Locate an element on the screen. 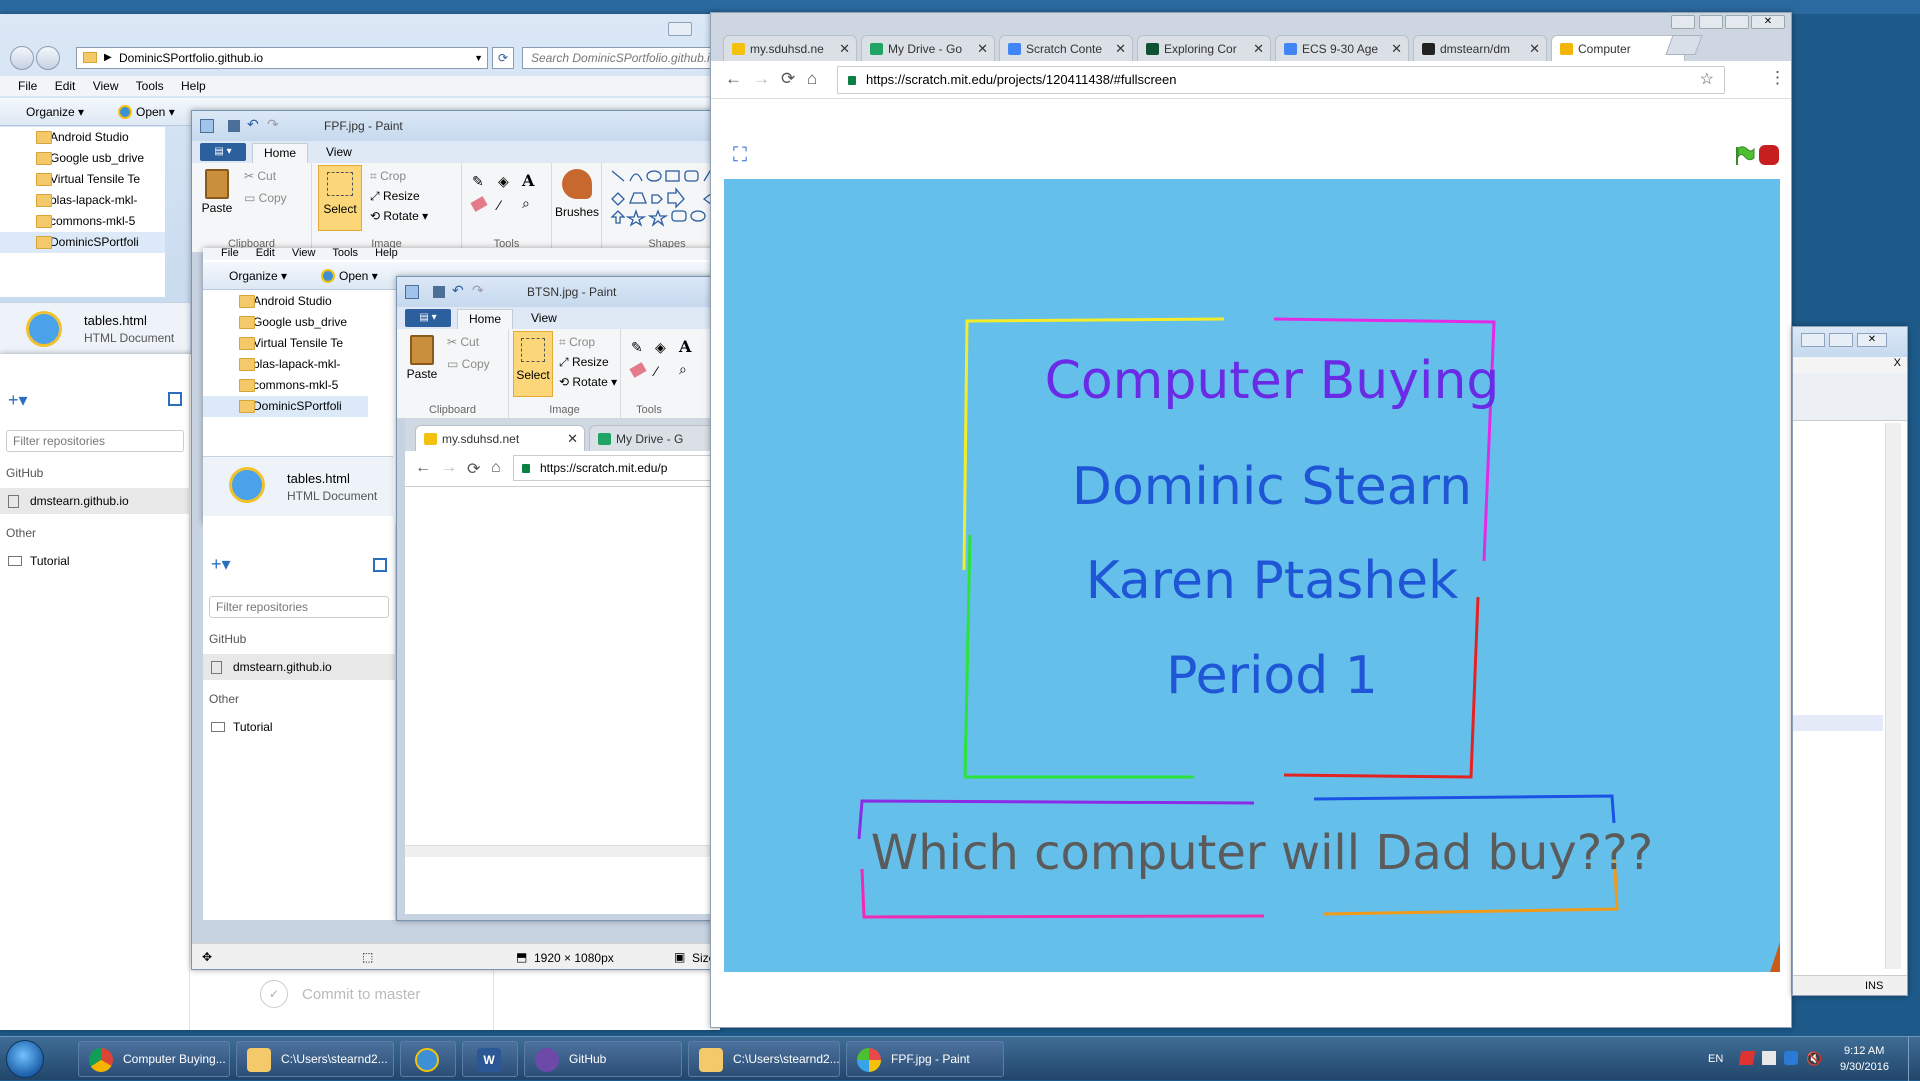  minimize-button is located at coordinates (1711, 22).